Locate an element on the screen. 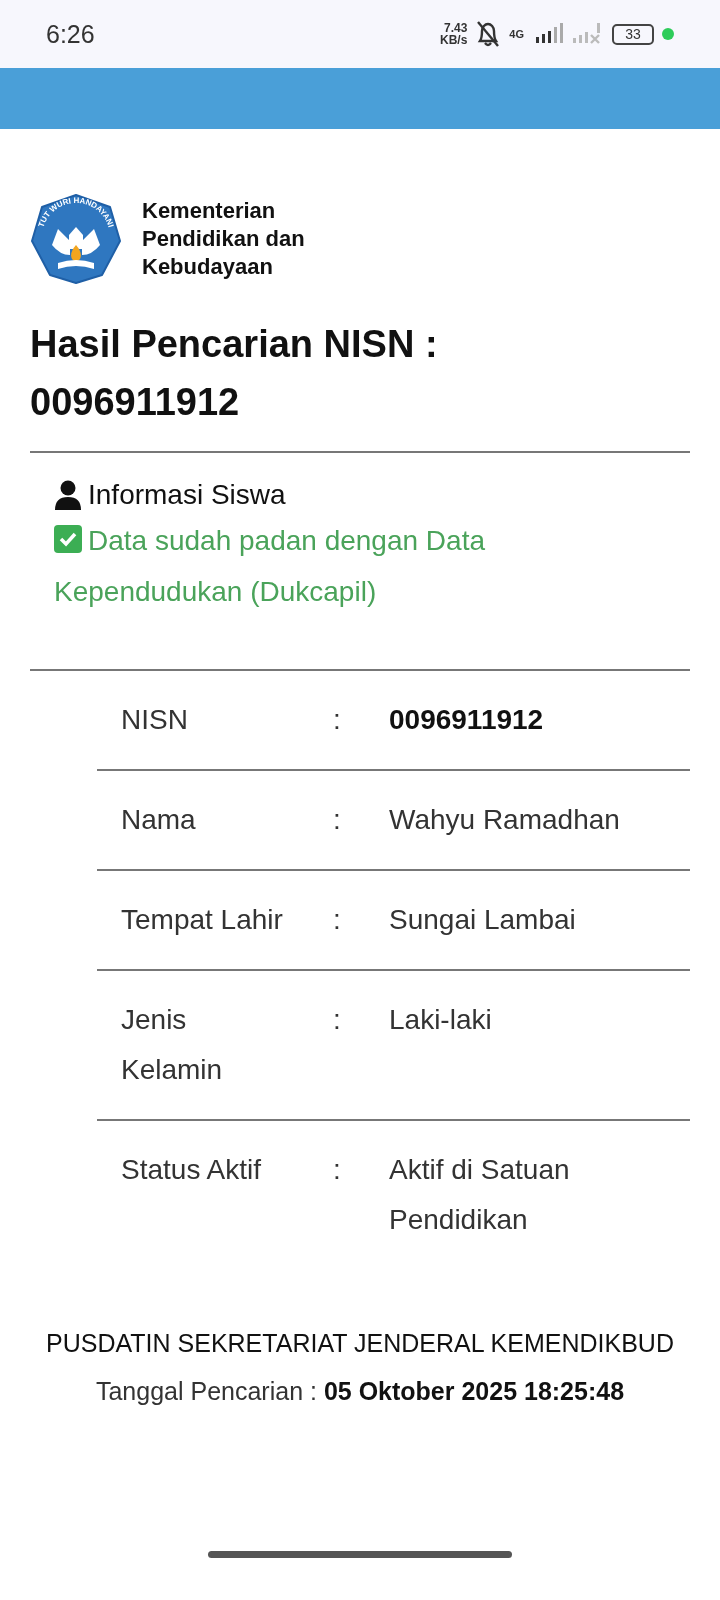 Image resolution: width=720 pixels, height=1600 pixels. field-value: Aktif di Satuan Pendidikan is located at coordinates (480, 1195).